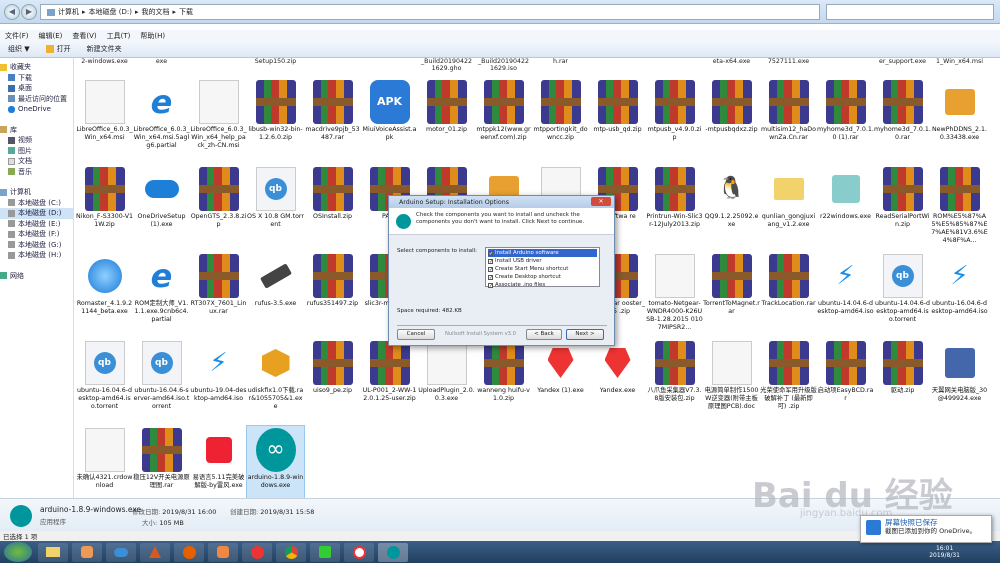 The height and width of the screenshot is (563, 1000). Describe the element at coordinates (944, 552) in the screenshot. I see `tray-clock: 16:01 2019/8/31` at that location.